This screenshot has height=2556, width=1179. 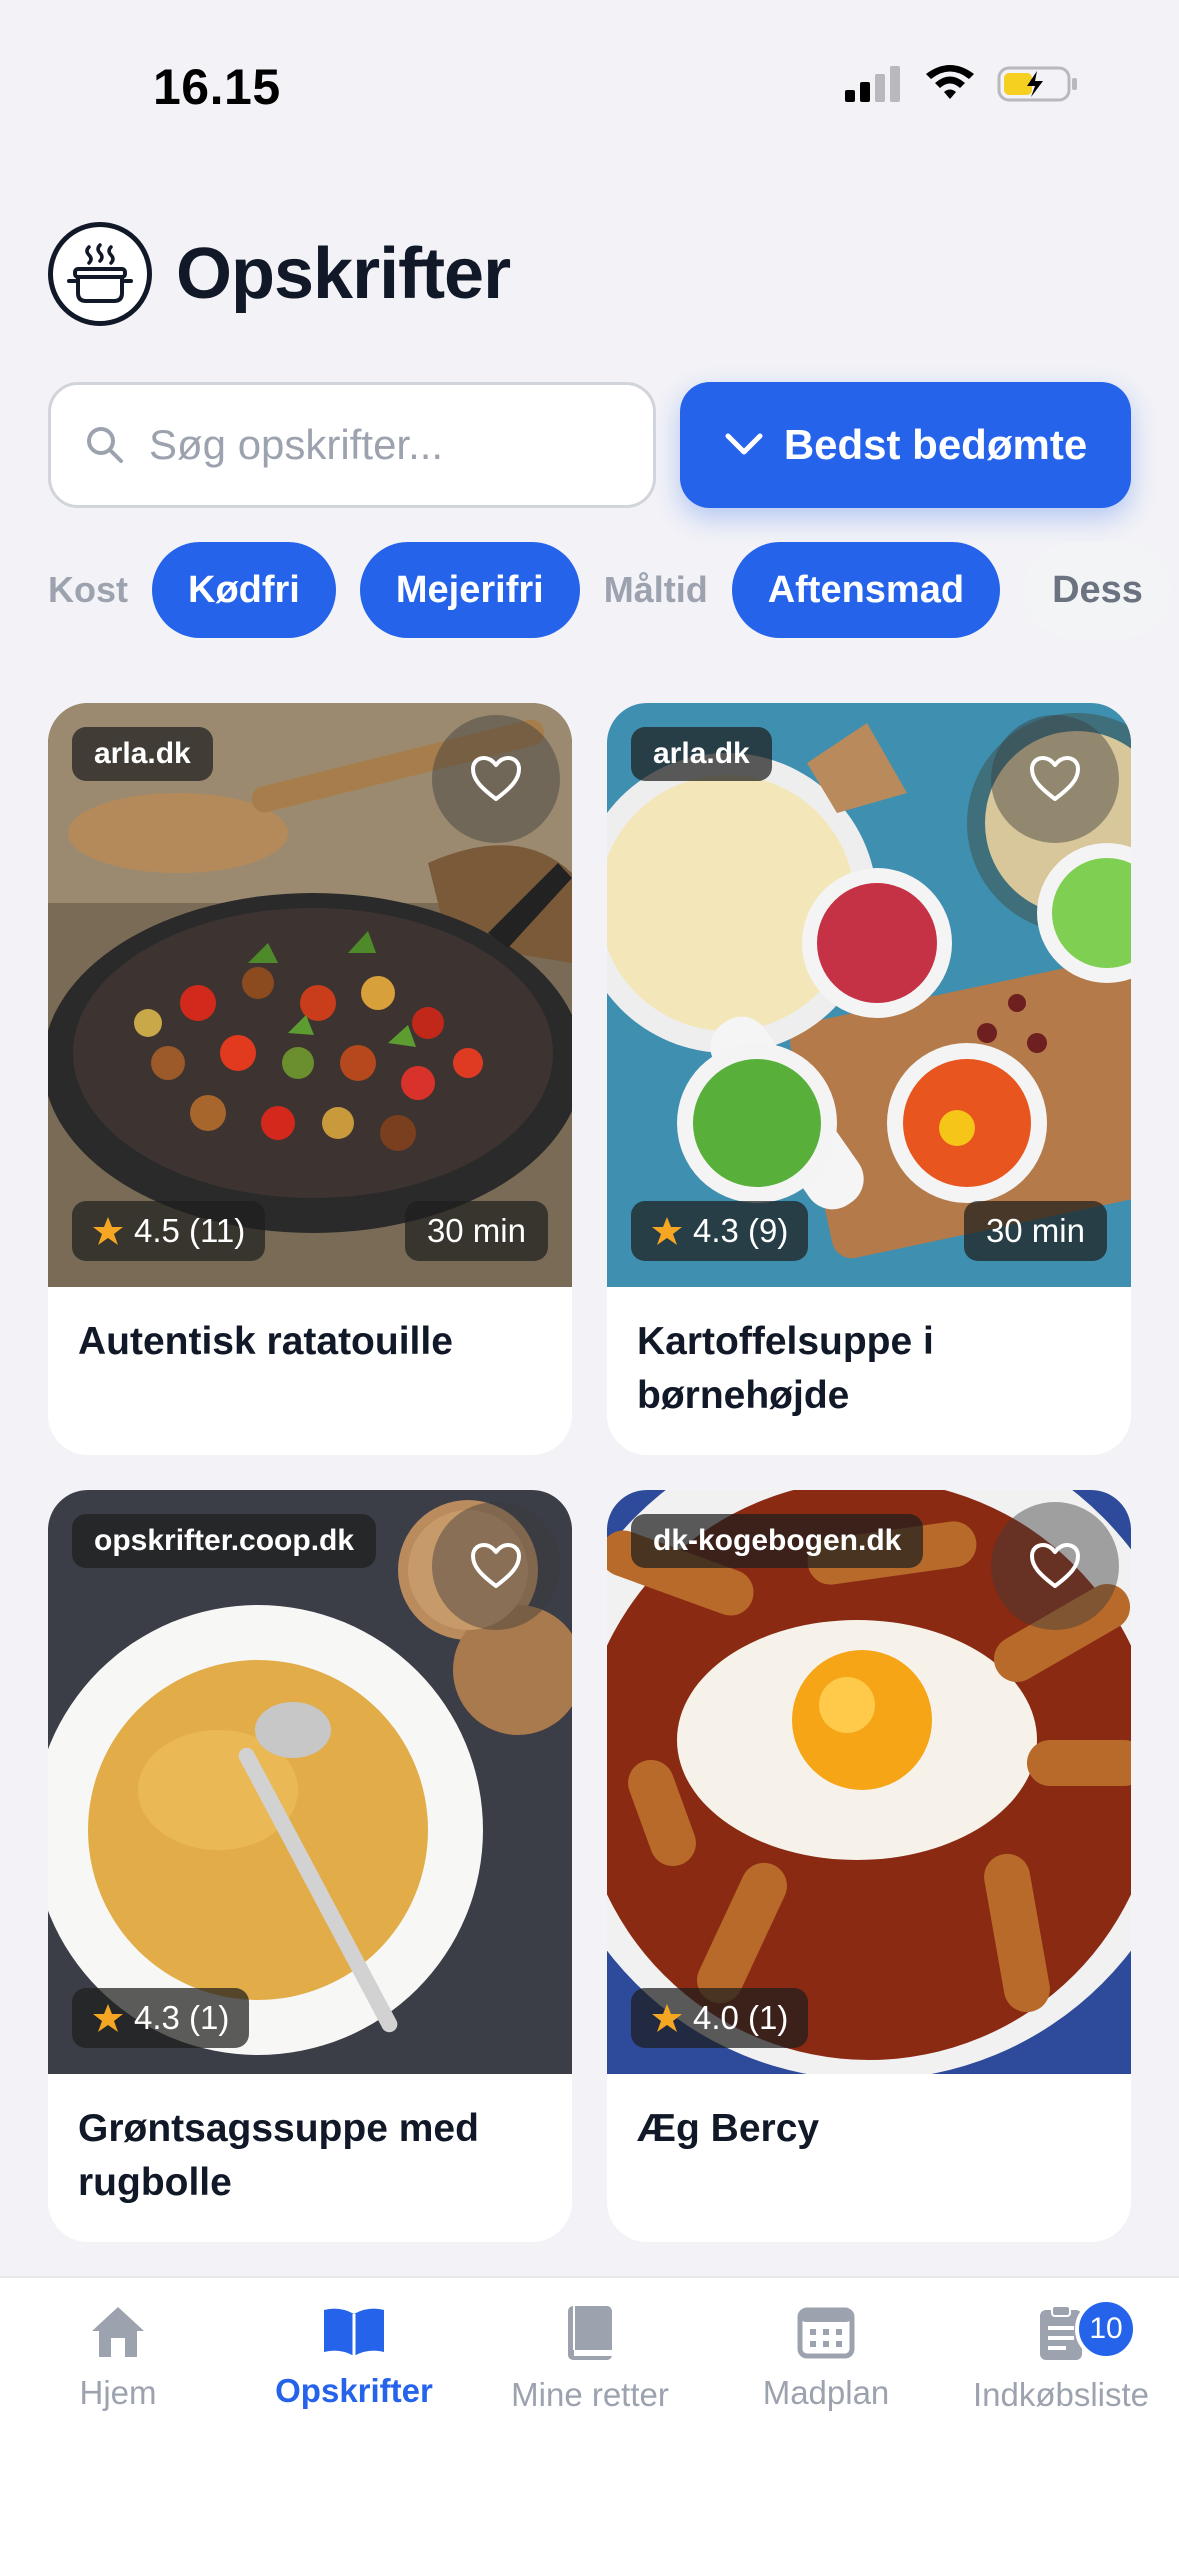 What do you see at coordinates (1097, 590) in the screenshot?
I see `chip-dessert: Dess` at bounding box center [1097, 590].